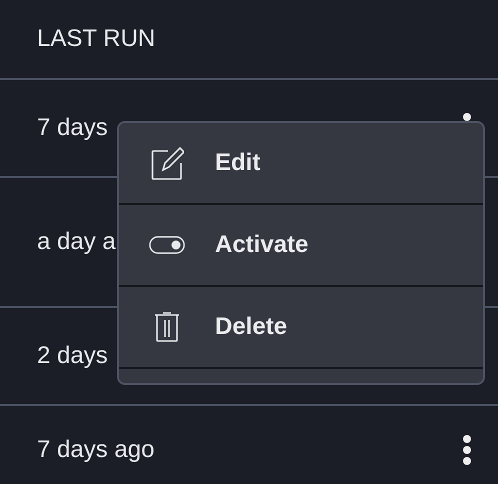 This screenshot has height=484, width=498. I want to click on table-cell: 2 days, so click(72, 356).